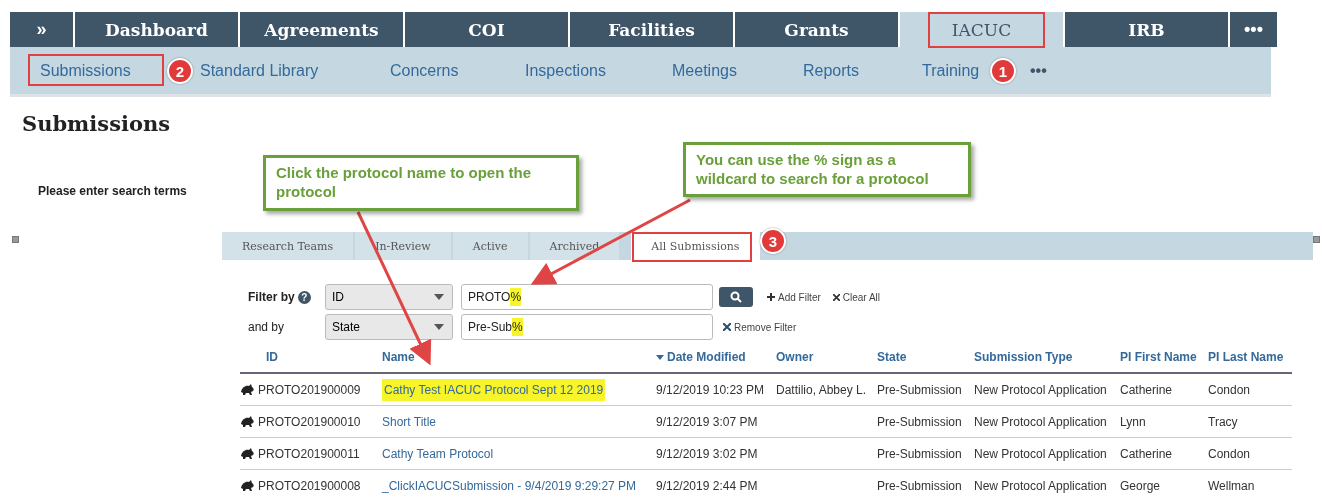 Image resolution: width=1322 pixels, height=497 pixels. Describe the element at coordinates (771, 297) in the screenshot. I see `plus-icon` at that location.